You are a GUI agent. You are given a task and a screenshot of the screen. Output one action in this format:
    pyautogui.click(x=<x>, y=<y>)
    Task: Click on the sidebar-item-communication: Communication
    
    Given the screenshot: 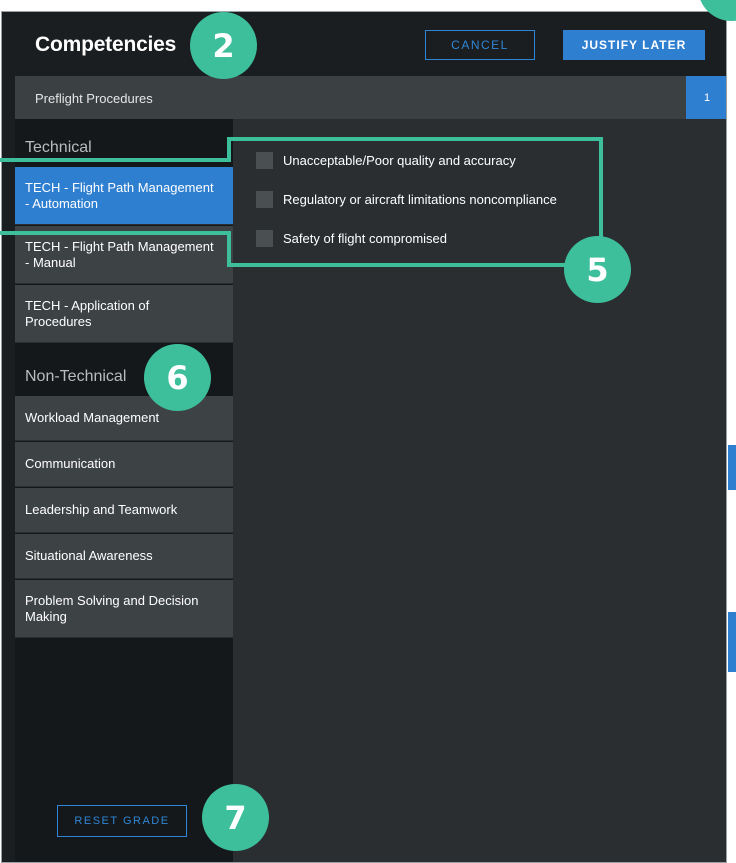 What is the action you would take?
    pyautogui.click(x=124, y=464)
    